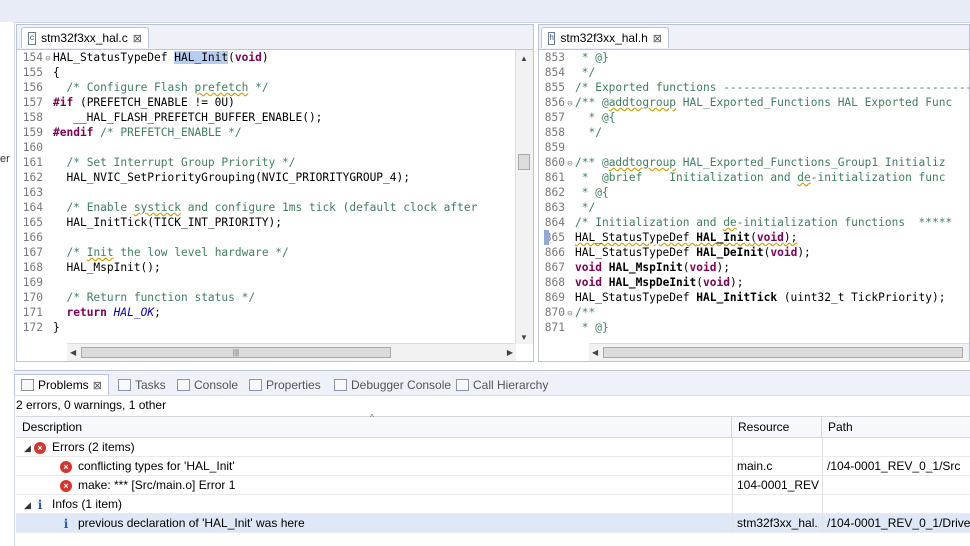  Describe the element at coordinates (777, 427) in the screenshot. I see `column-resource: Resource` at that location.